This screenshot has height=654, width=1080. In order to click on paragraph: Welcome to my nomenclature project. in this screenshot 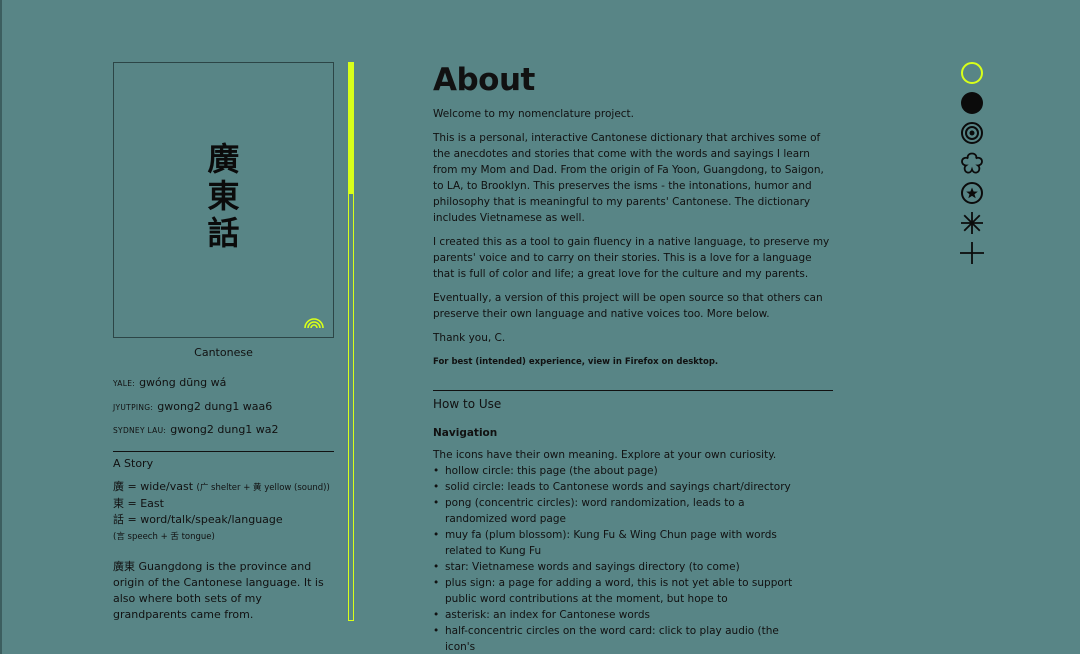, I will do `click(534, 114)`.